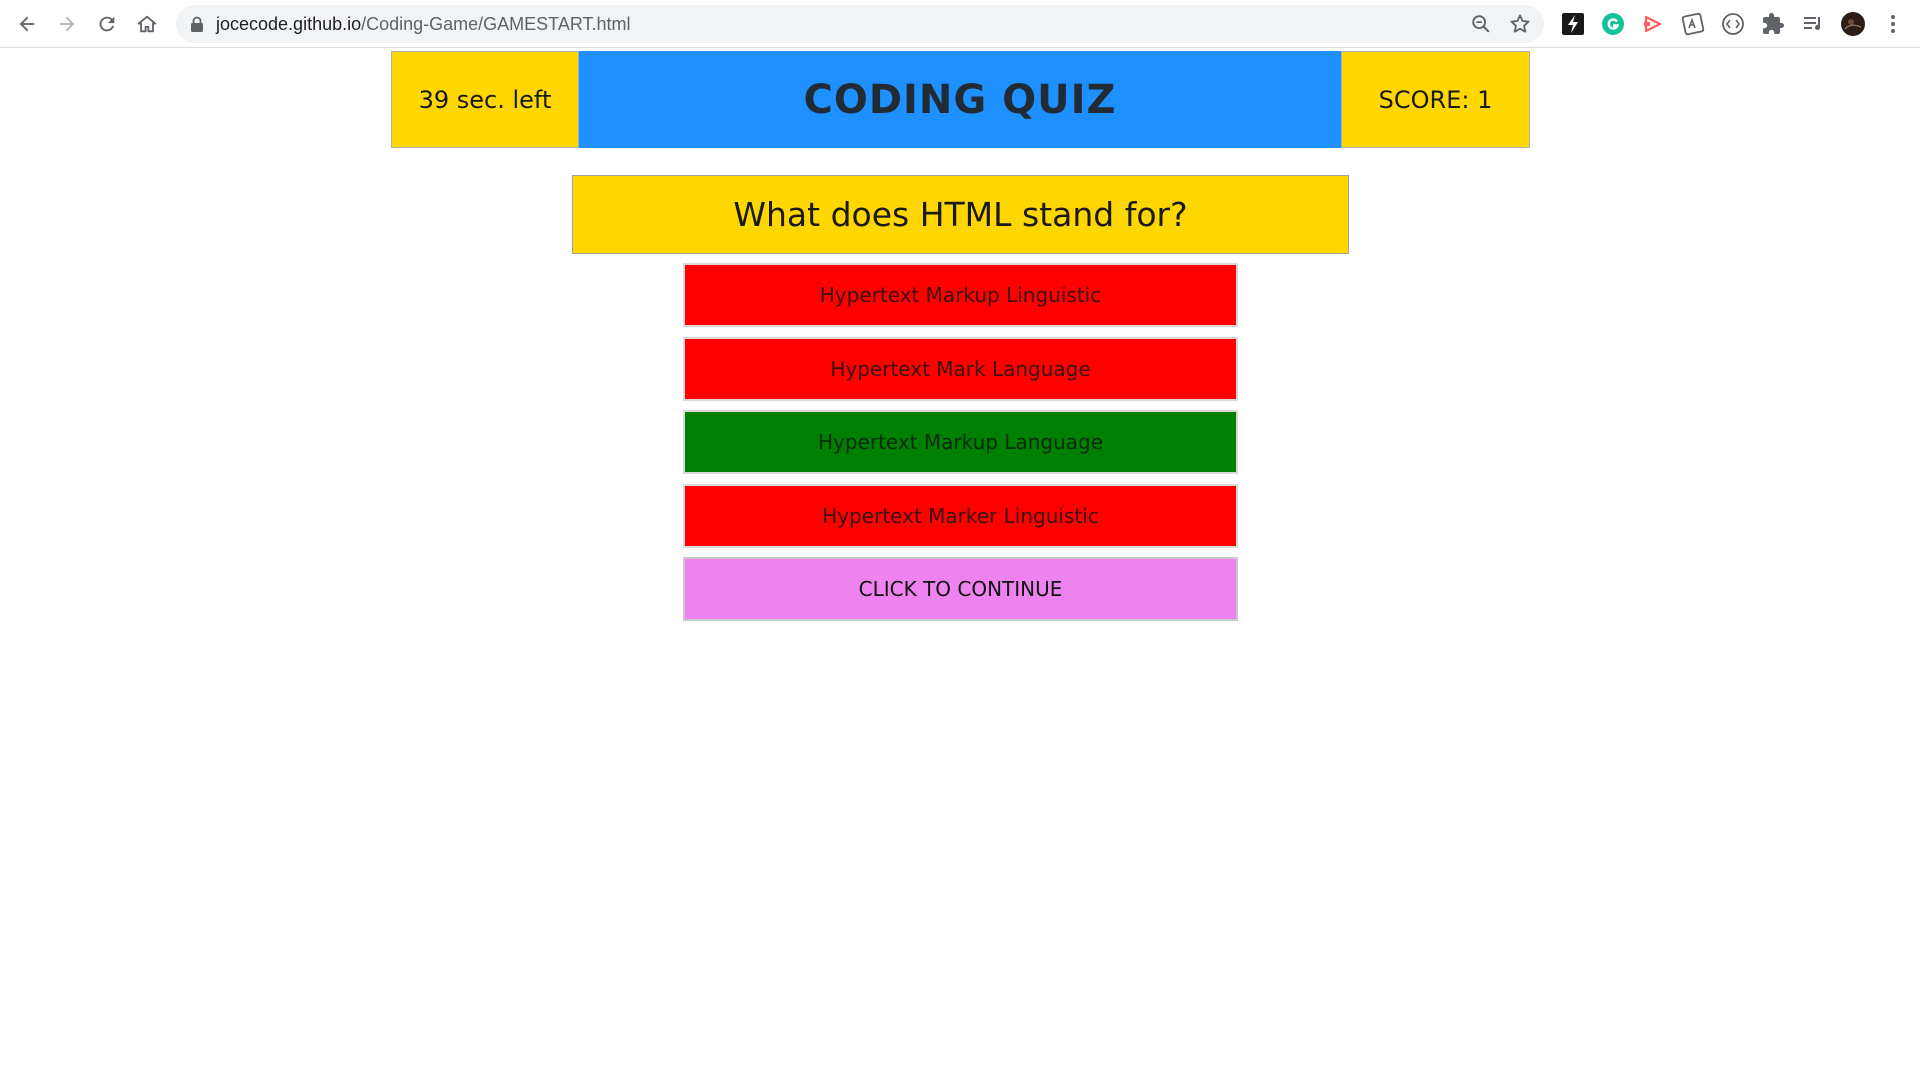  Describe the element at coordinates (197, 24) in the screenshot. I see `lock-icon` at that location.